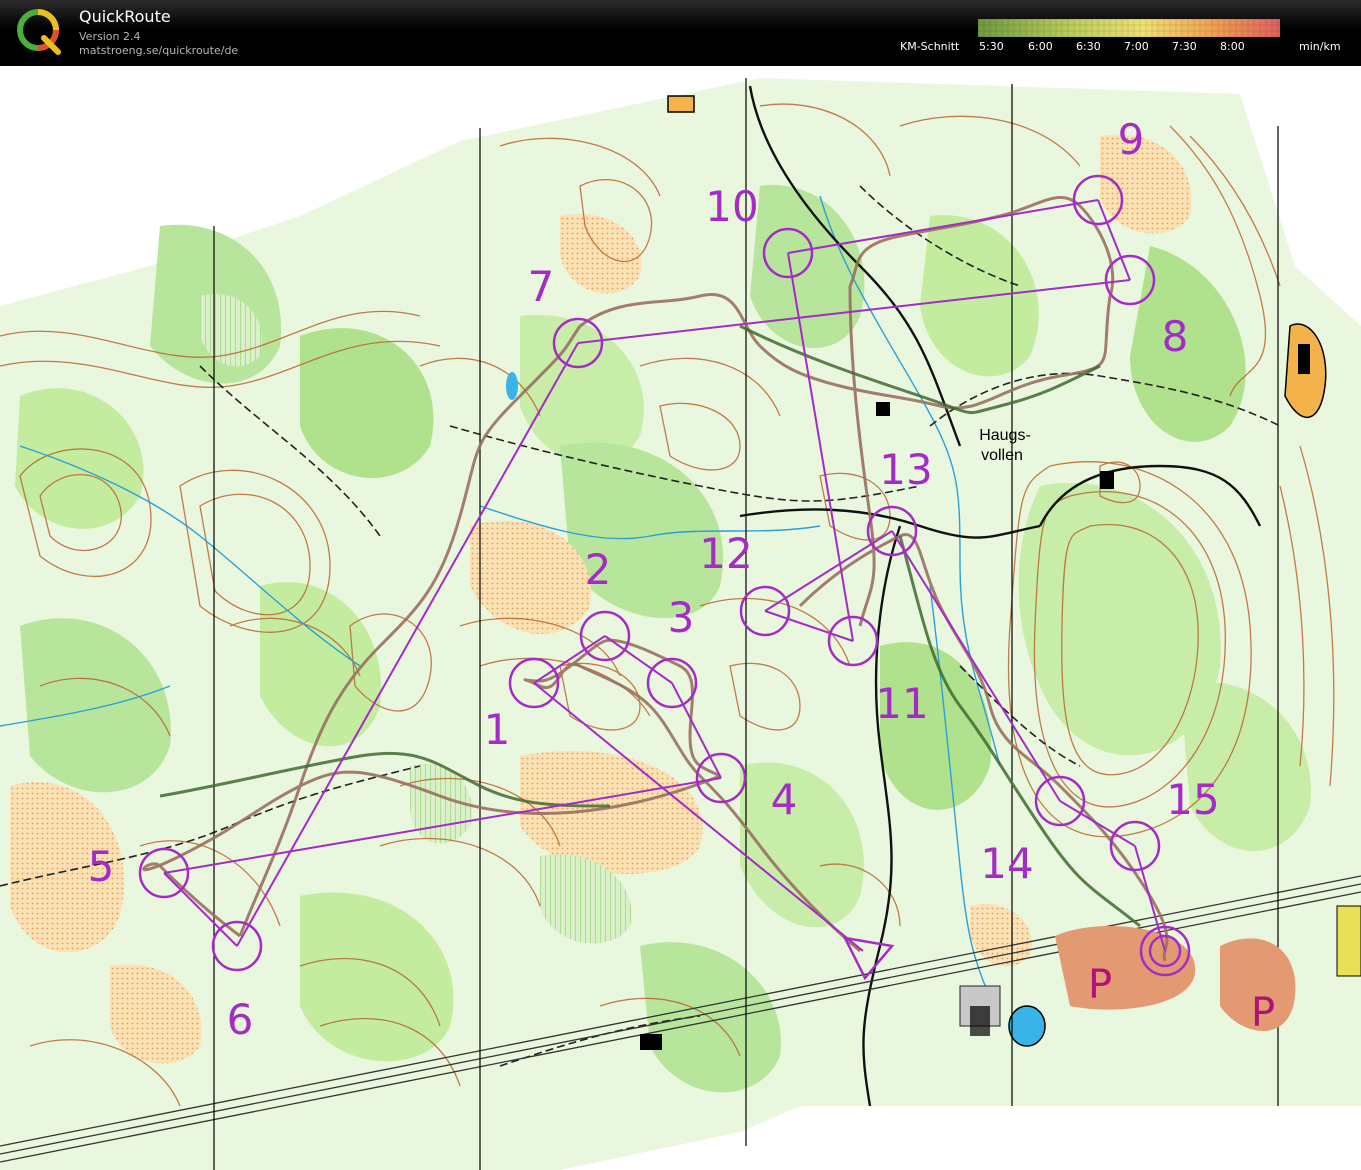 This screenshot has height=1170, width=1361. I want to click on place-name: vollen, so click(1002, 455).